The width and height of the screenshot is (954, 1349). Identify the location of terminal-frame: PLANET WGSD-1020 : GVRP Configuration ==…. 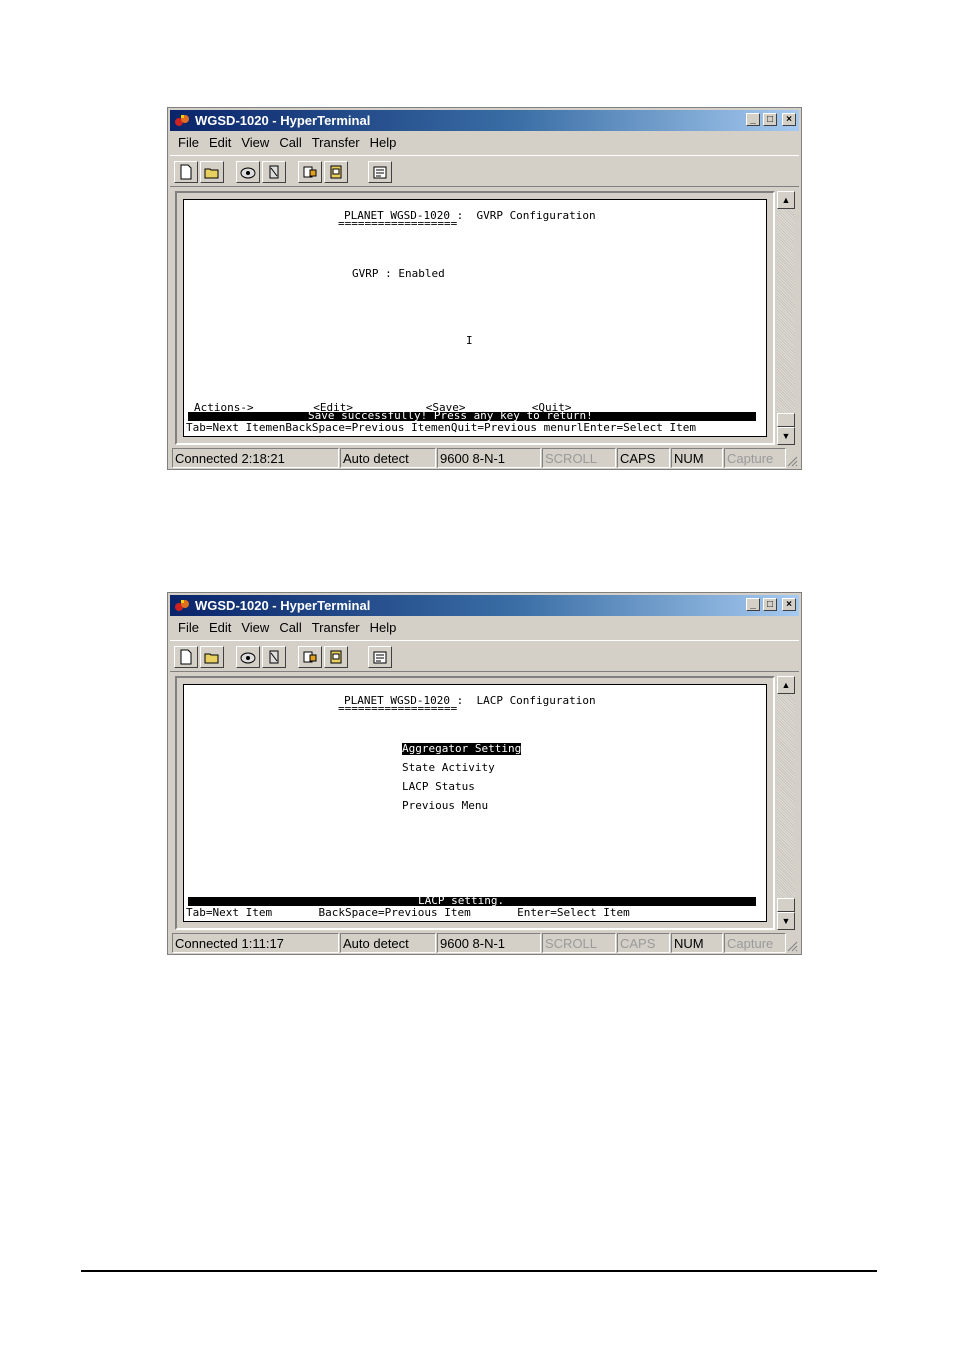
(475, 318).